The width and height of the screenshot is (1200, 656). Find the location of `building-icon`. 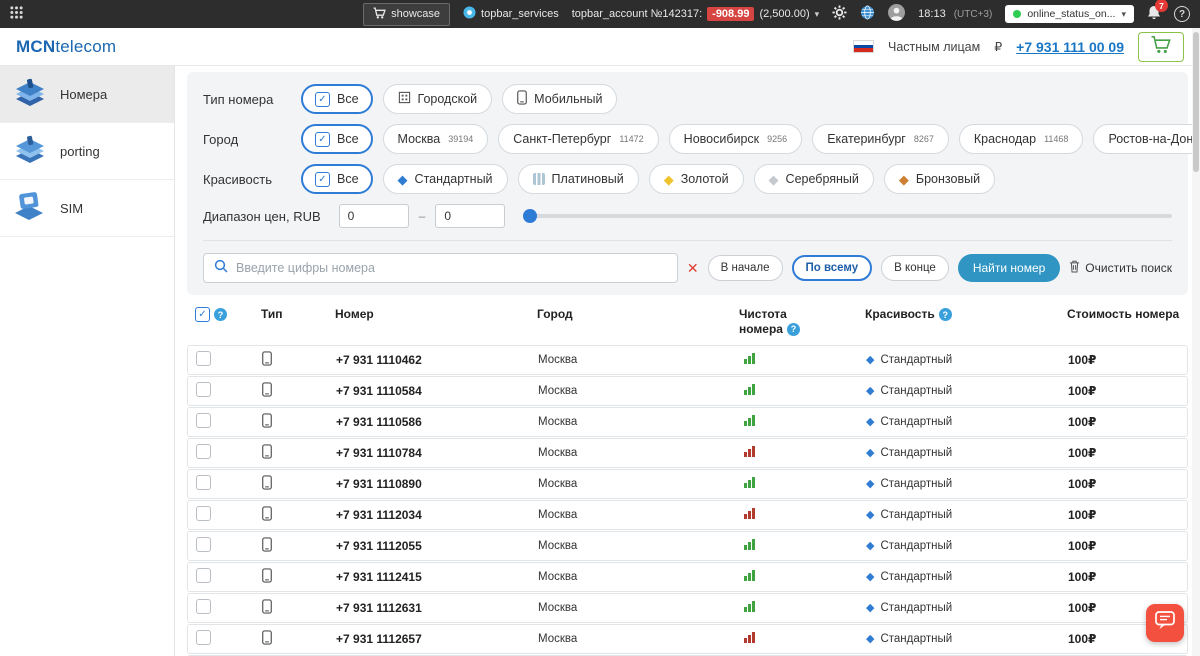

building-icon is located at coordinates (404, 99).